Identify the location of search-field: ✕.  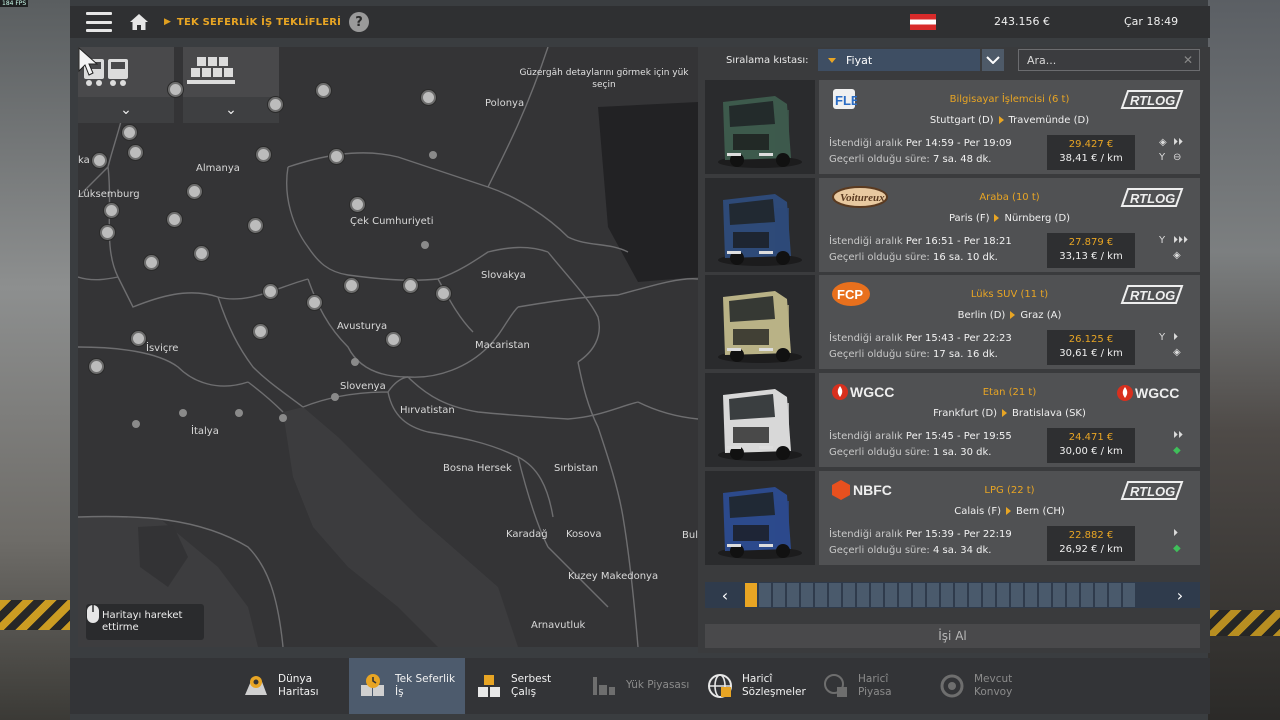
(1109, 60).